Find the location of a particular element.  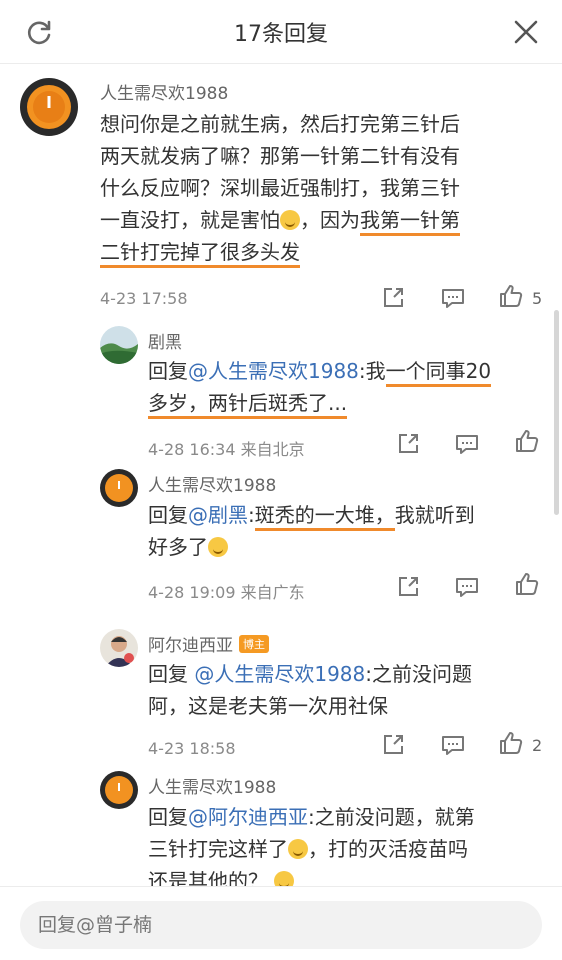

comment-text: 回复 @人生需尽欢1988:之前没问题 阿，这是老夫第一次用社保 is located at coordinates (310, 690).